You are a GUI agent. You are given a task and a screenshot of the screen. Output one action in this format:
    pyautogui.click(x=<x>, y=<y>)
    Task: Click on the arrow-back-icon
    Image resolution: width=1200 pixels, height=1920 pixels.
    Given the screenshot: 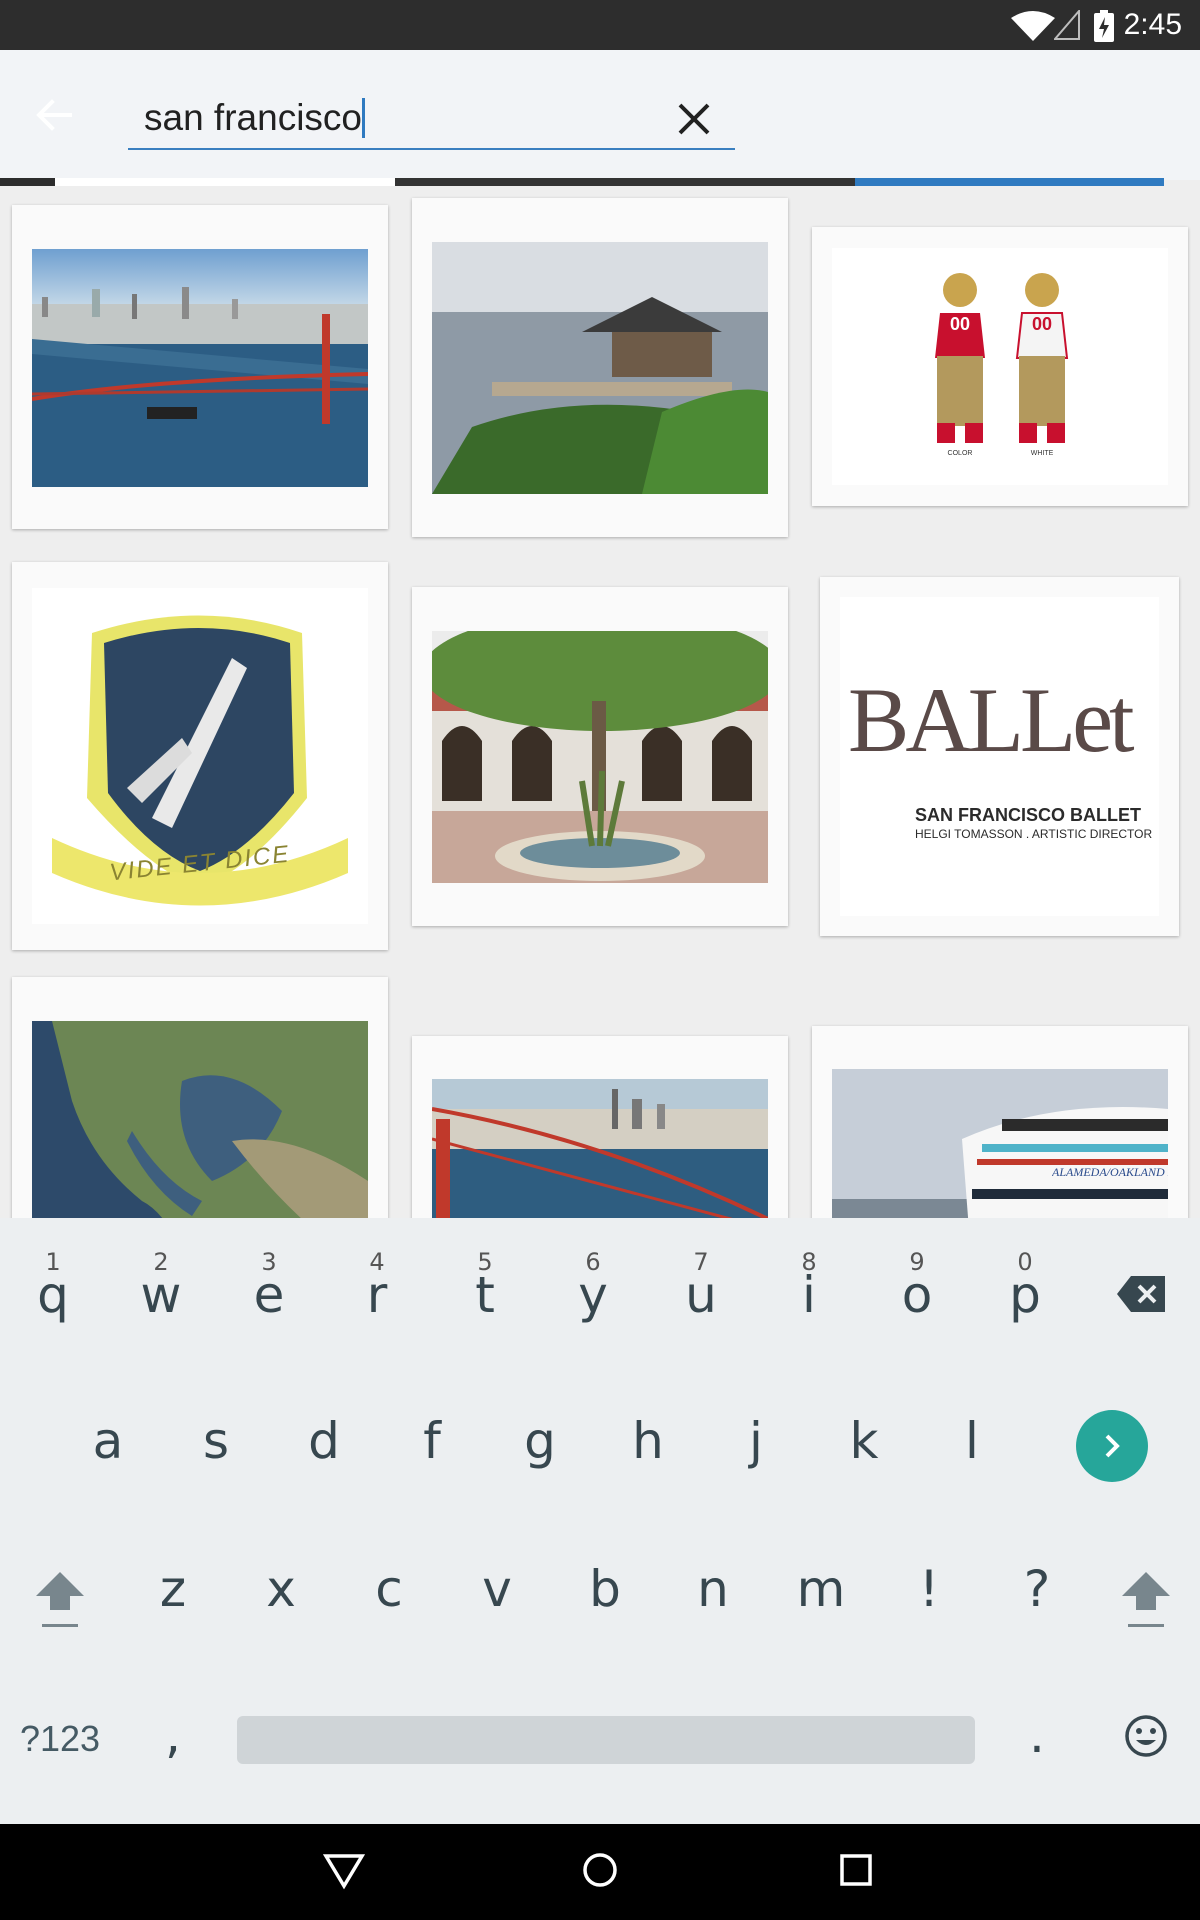 What is the action you would take?
    pyautogui.click(x=55, y=115)
    